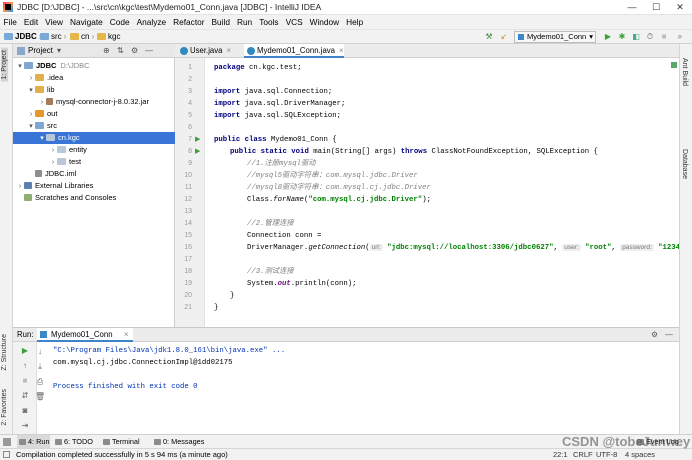 Image resolution: width=692 pixels, height=460 pixels. What do you see at coordinates (120, 442) in the screenshot?
I see `tab-terminal: Terminal` at bounding box center [120, 442].